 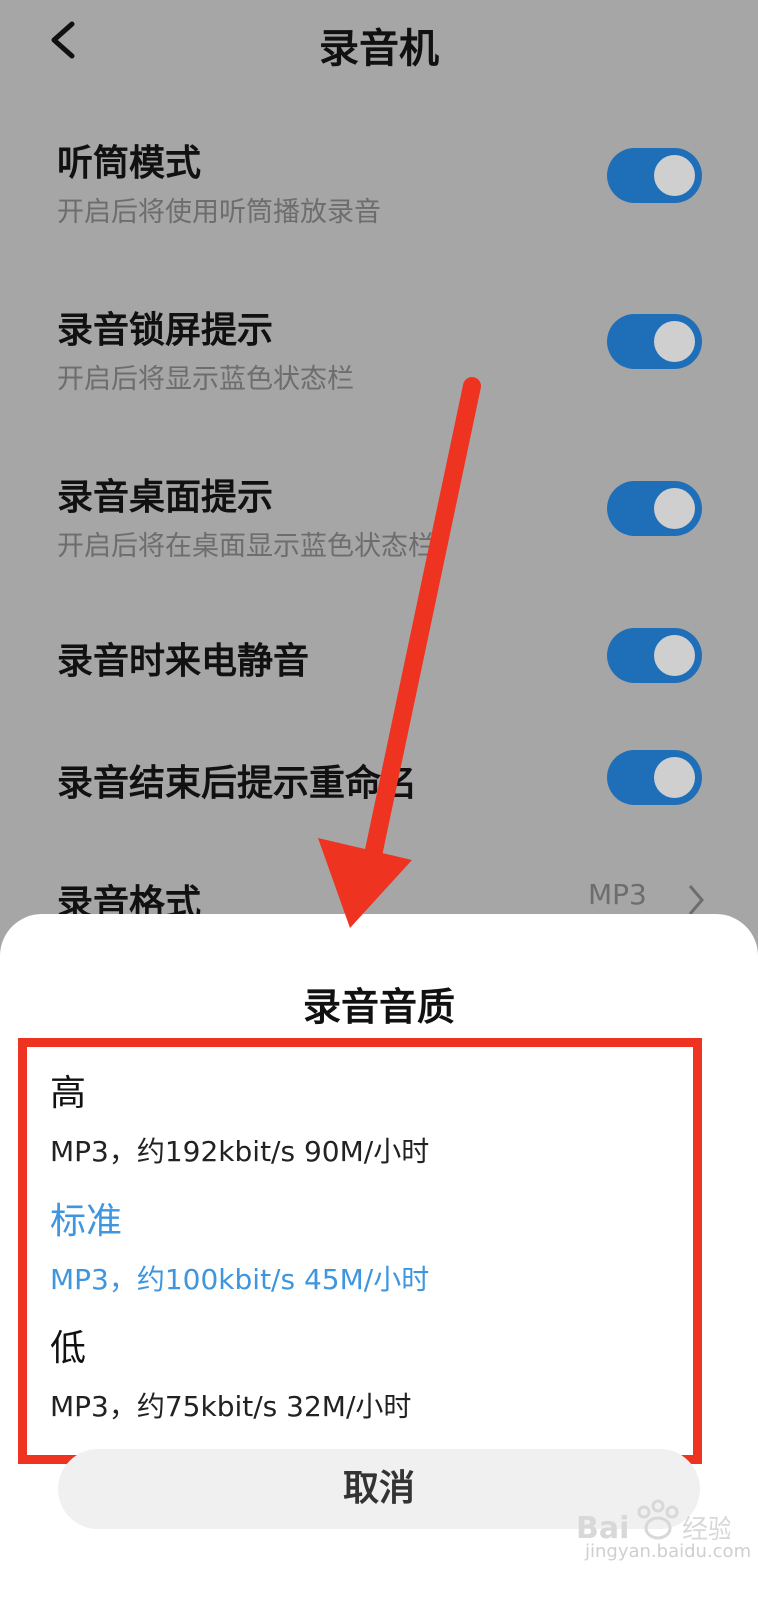 I want to click on setting-earpiece-mode: 听筒模式 开启后将使用听筒播放录音, so click(x=379, y=183).